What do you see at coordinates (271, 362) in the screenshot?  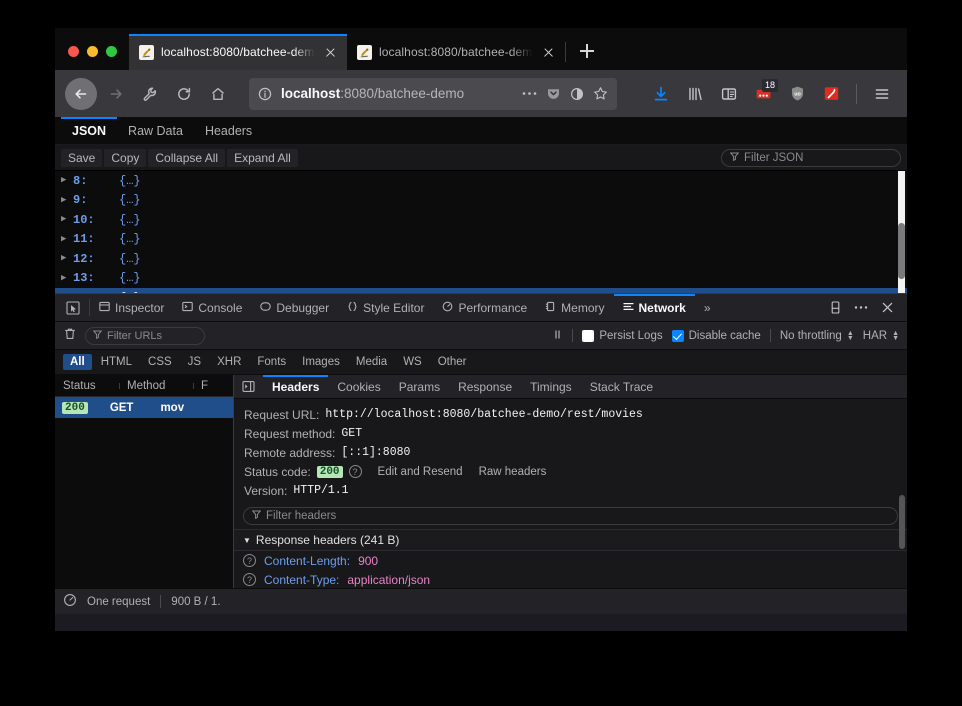 I see `type-filter-fonts: Fonts` at bounding box center [271, 362].